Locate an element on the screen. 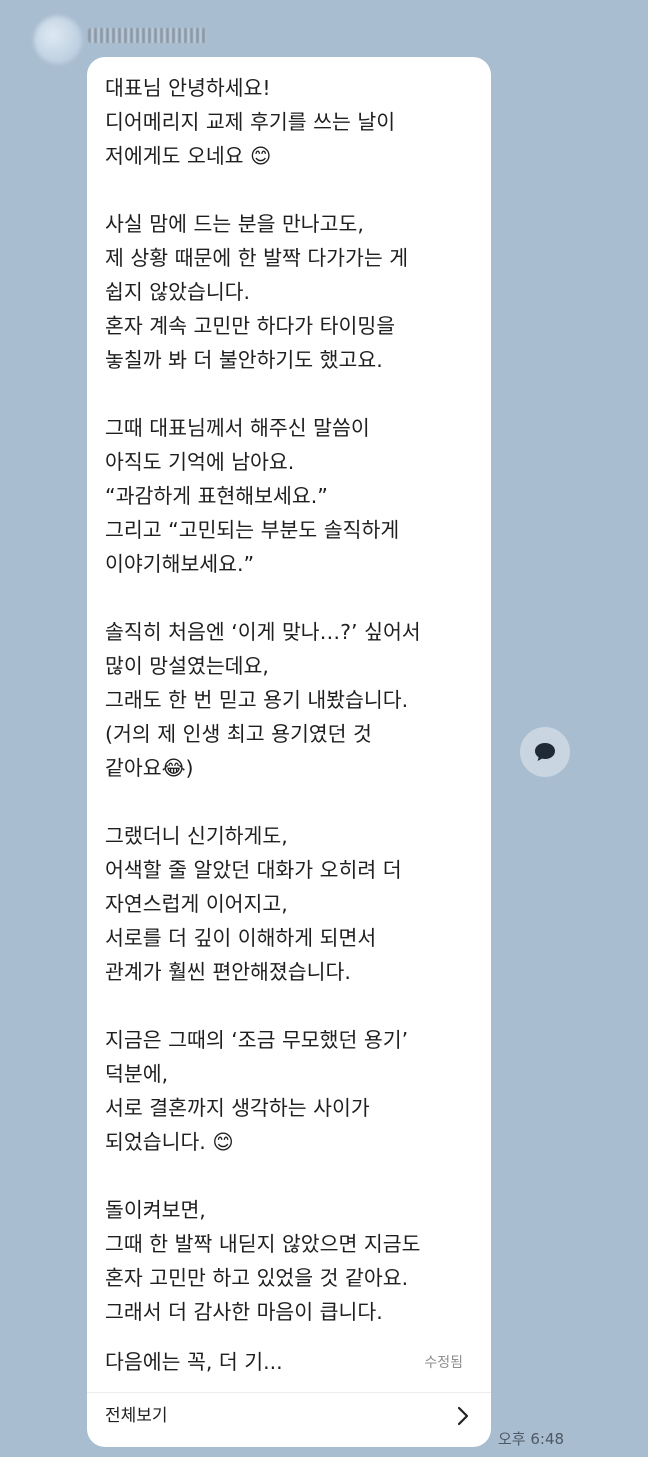 The height and width of the screenshot is (1457, 648). speech-bubble-icon is located at coordinates (545, 752).